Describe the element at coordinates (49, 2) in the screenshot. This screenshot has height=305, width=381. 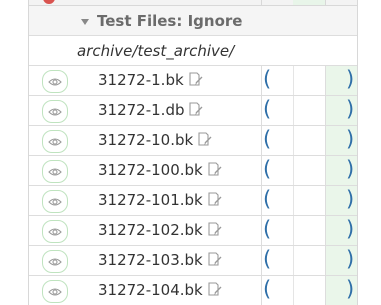
I see `error-indicator-icon` at that location.